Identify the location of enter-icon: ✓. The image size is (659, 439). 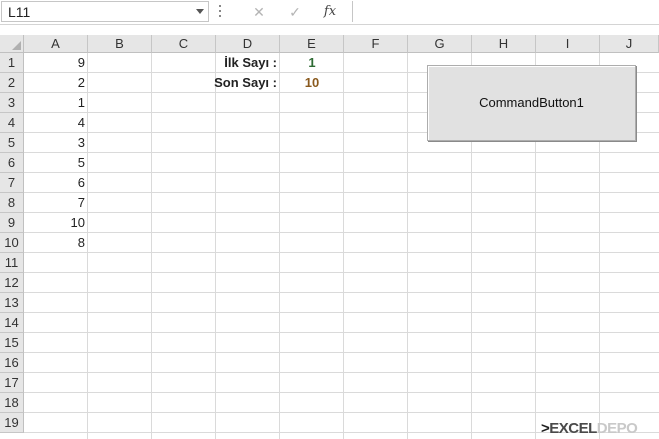
(295, 12).